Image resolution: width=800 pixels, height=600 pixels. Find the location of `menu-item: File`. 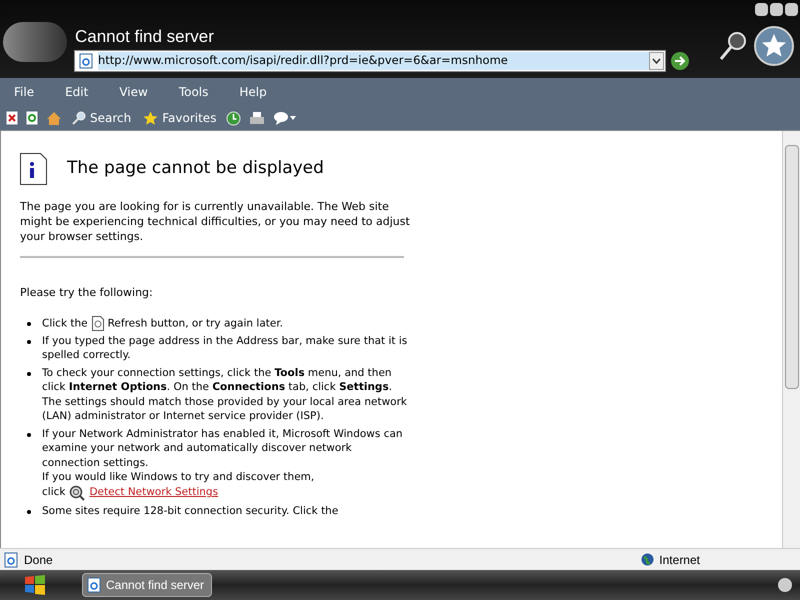

menu-item: File is located at coordinates (24, 92).